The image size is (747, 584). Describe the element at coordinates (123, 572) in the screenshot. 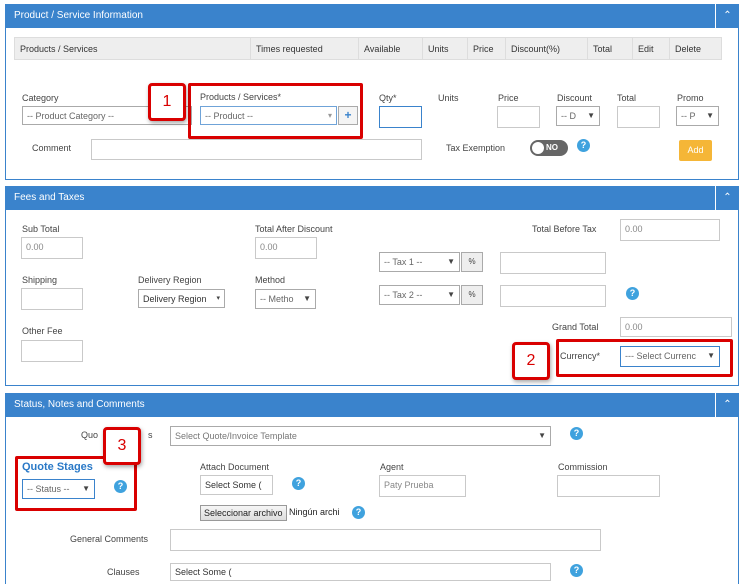

I see `clauses-label: Clauses` at that location.